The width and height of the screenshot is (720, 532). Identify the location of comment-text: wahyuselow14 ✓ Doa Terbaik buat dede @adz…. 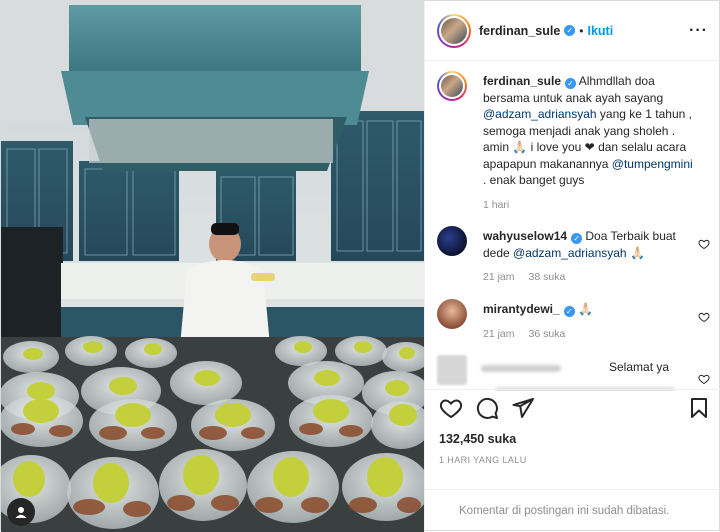
(588, 257).